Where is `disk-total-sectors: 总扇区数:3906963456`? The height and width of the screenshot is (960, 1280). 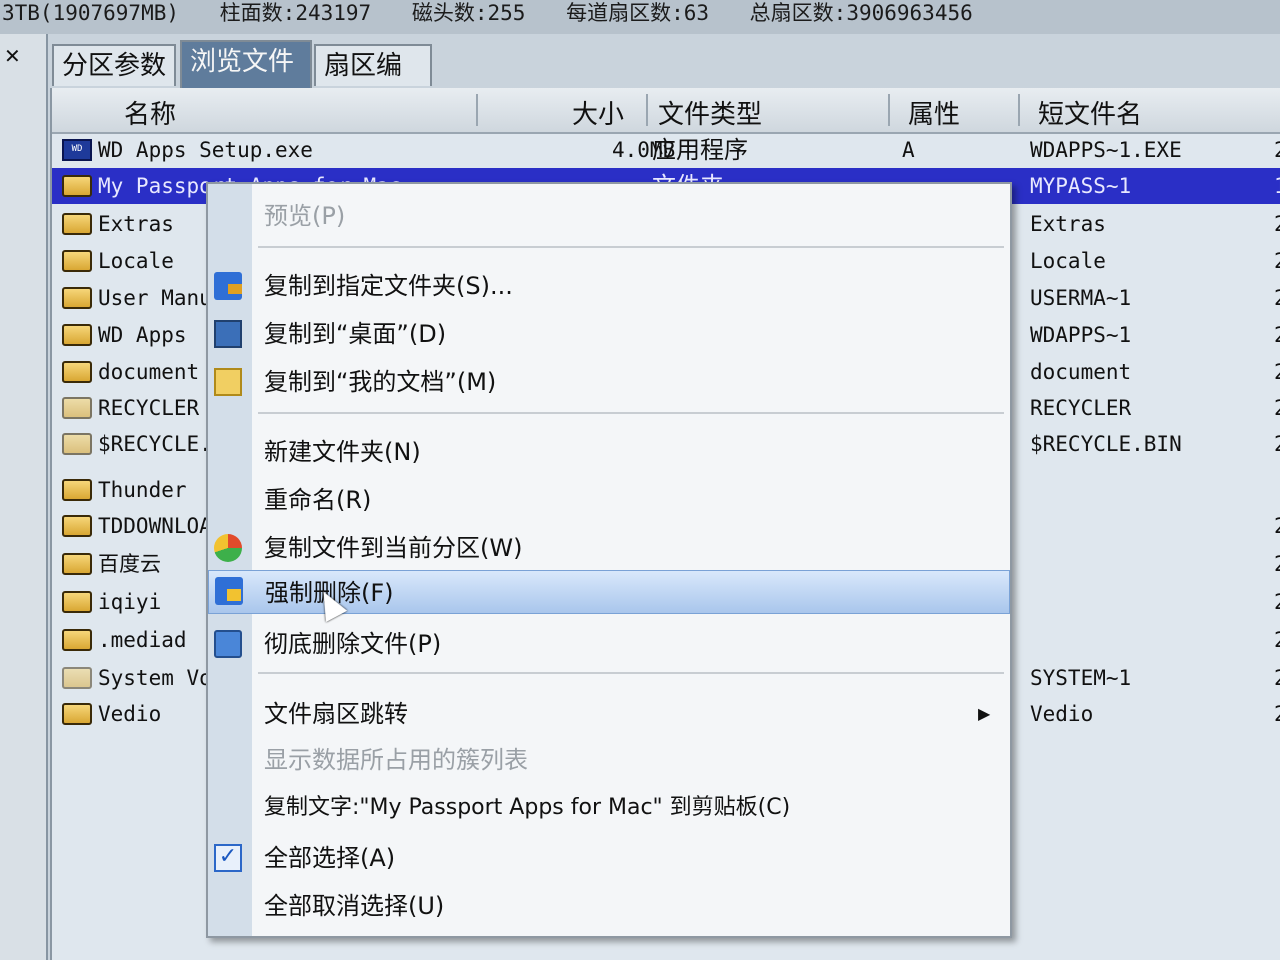
disk-total-sectors: 总扇区数:3906963456 is located at coordinates (861, 13).